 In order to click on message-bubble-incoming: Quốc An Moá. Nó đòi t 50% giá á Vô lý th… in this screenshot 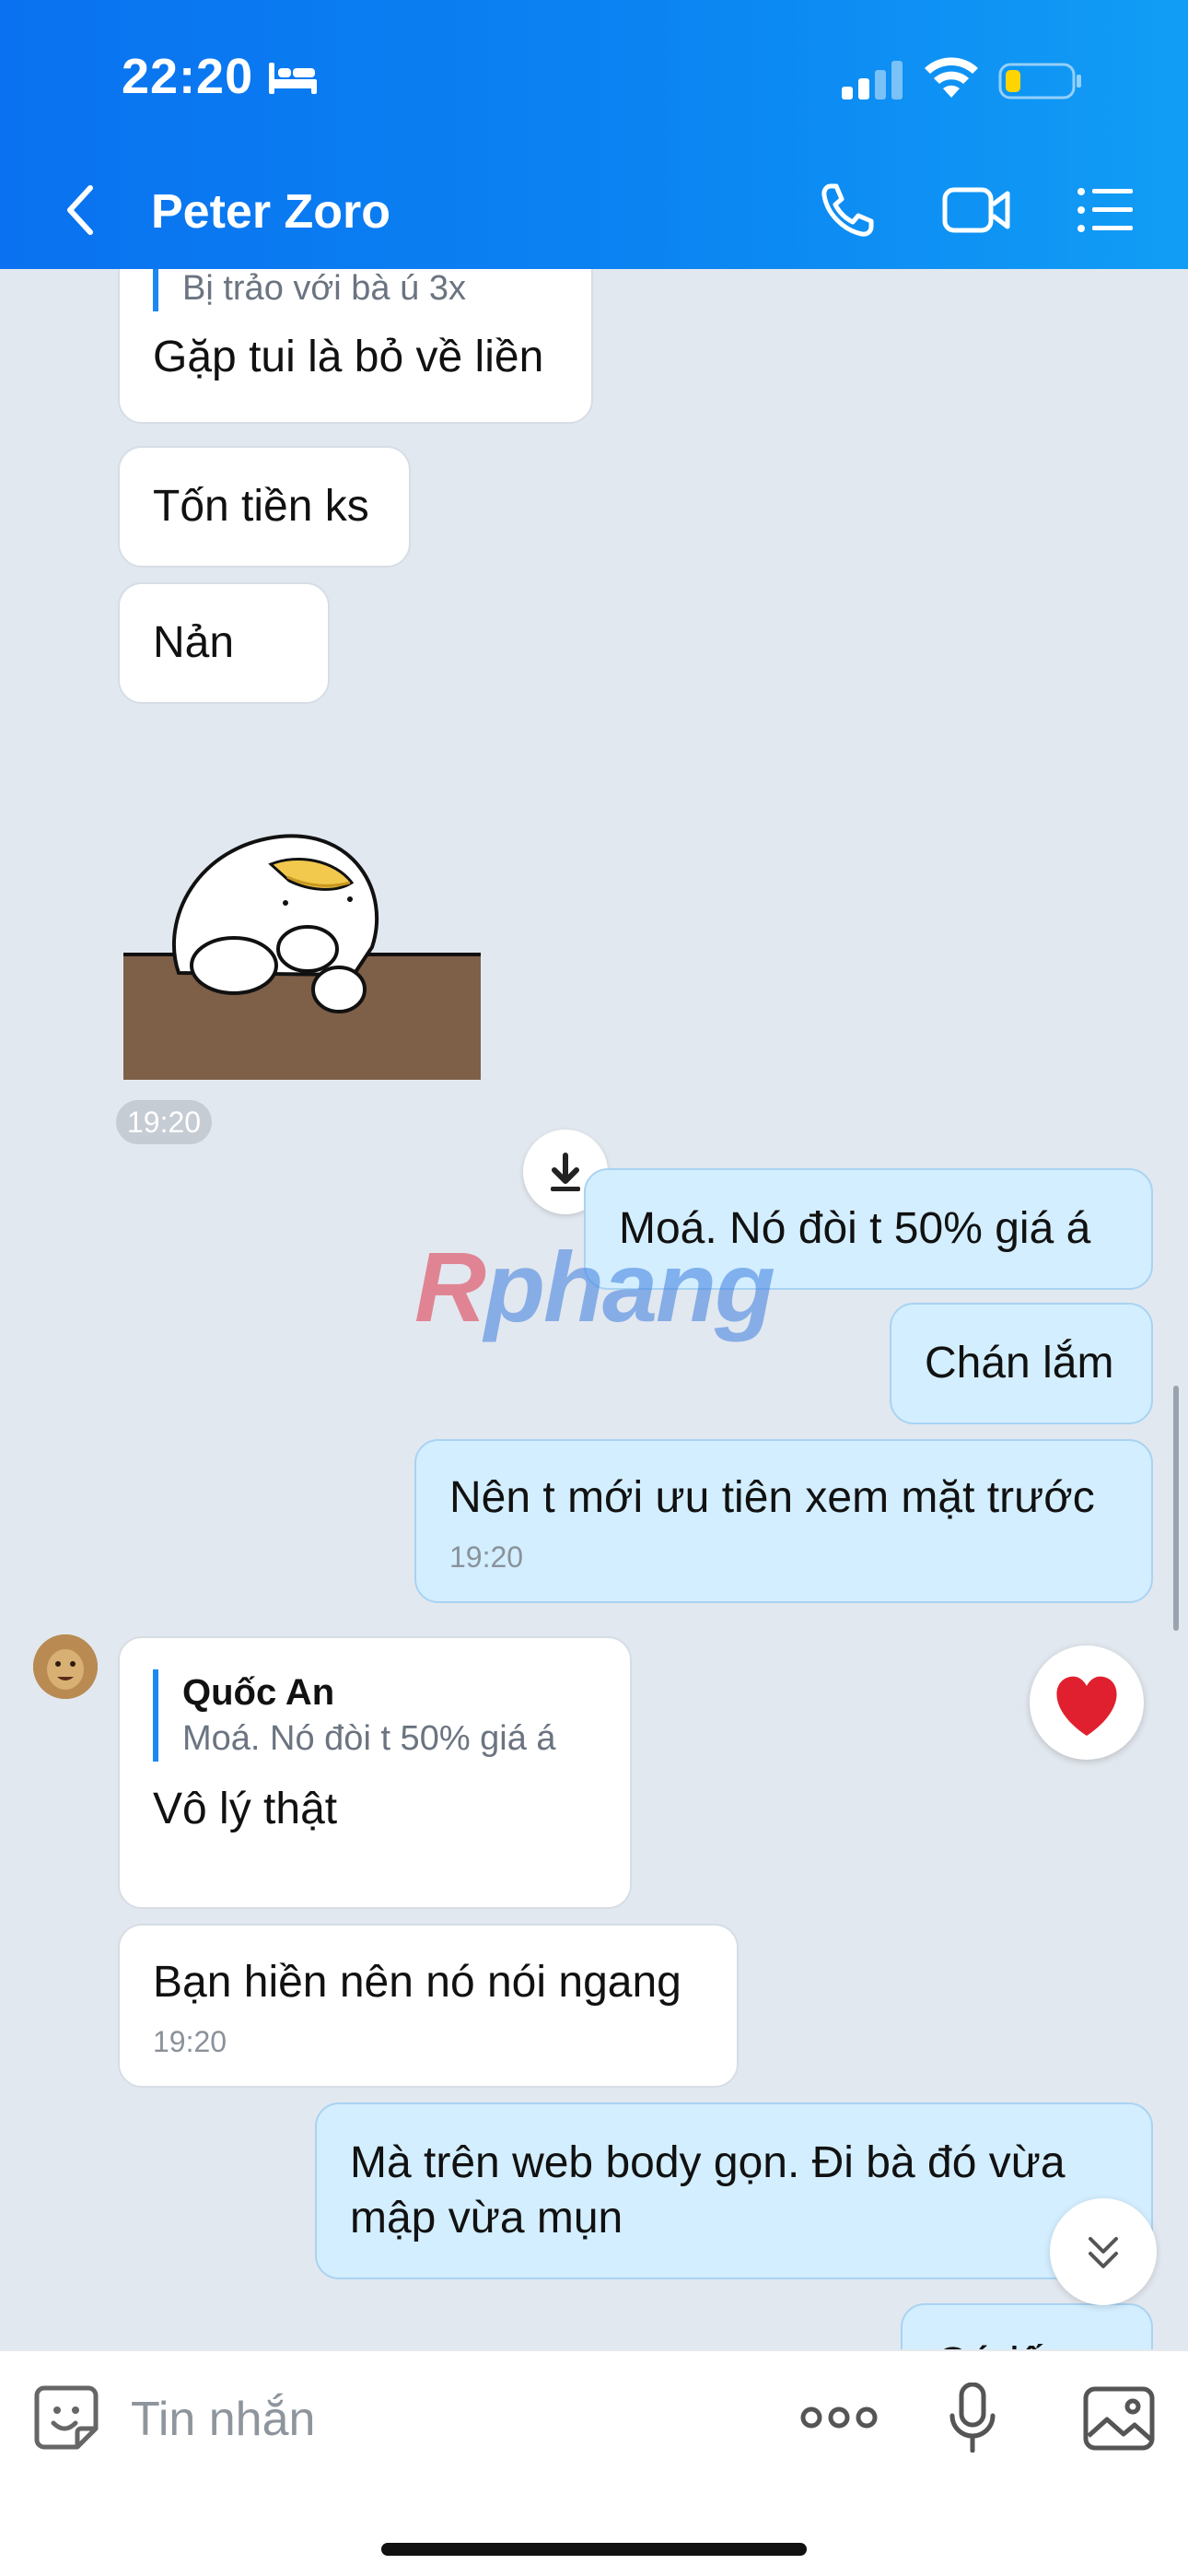, I will do `click(375, 1772)`.